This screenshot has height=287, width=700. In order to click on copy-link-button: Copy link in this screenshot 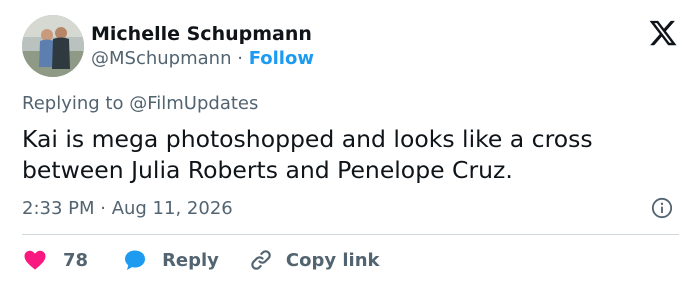, I will do `click(314, 260)`.